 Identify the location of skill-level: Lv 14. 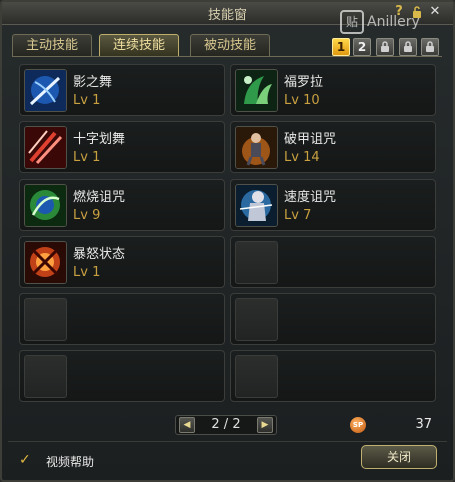
(302, 157).